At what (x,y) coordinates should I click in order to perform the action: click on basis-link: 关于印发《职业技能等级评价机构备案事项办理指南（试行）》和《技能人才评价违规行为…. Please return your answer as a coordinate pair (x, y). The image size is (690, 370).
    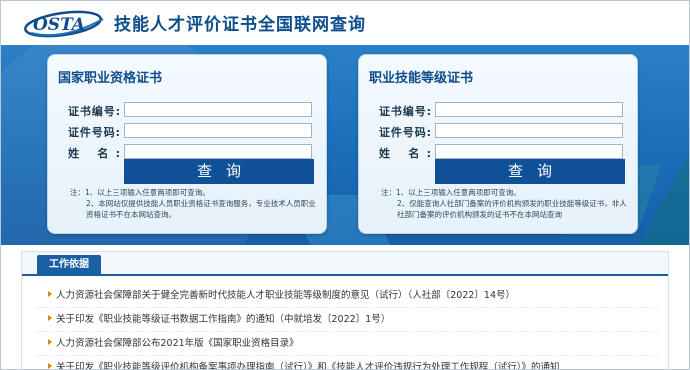
    Looking at the image, I should click on (308, 364).